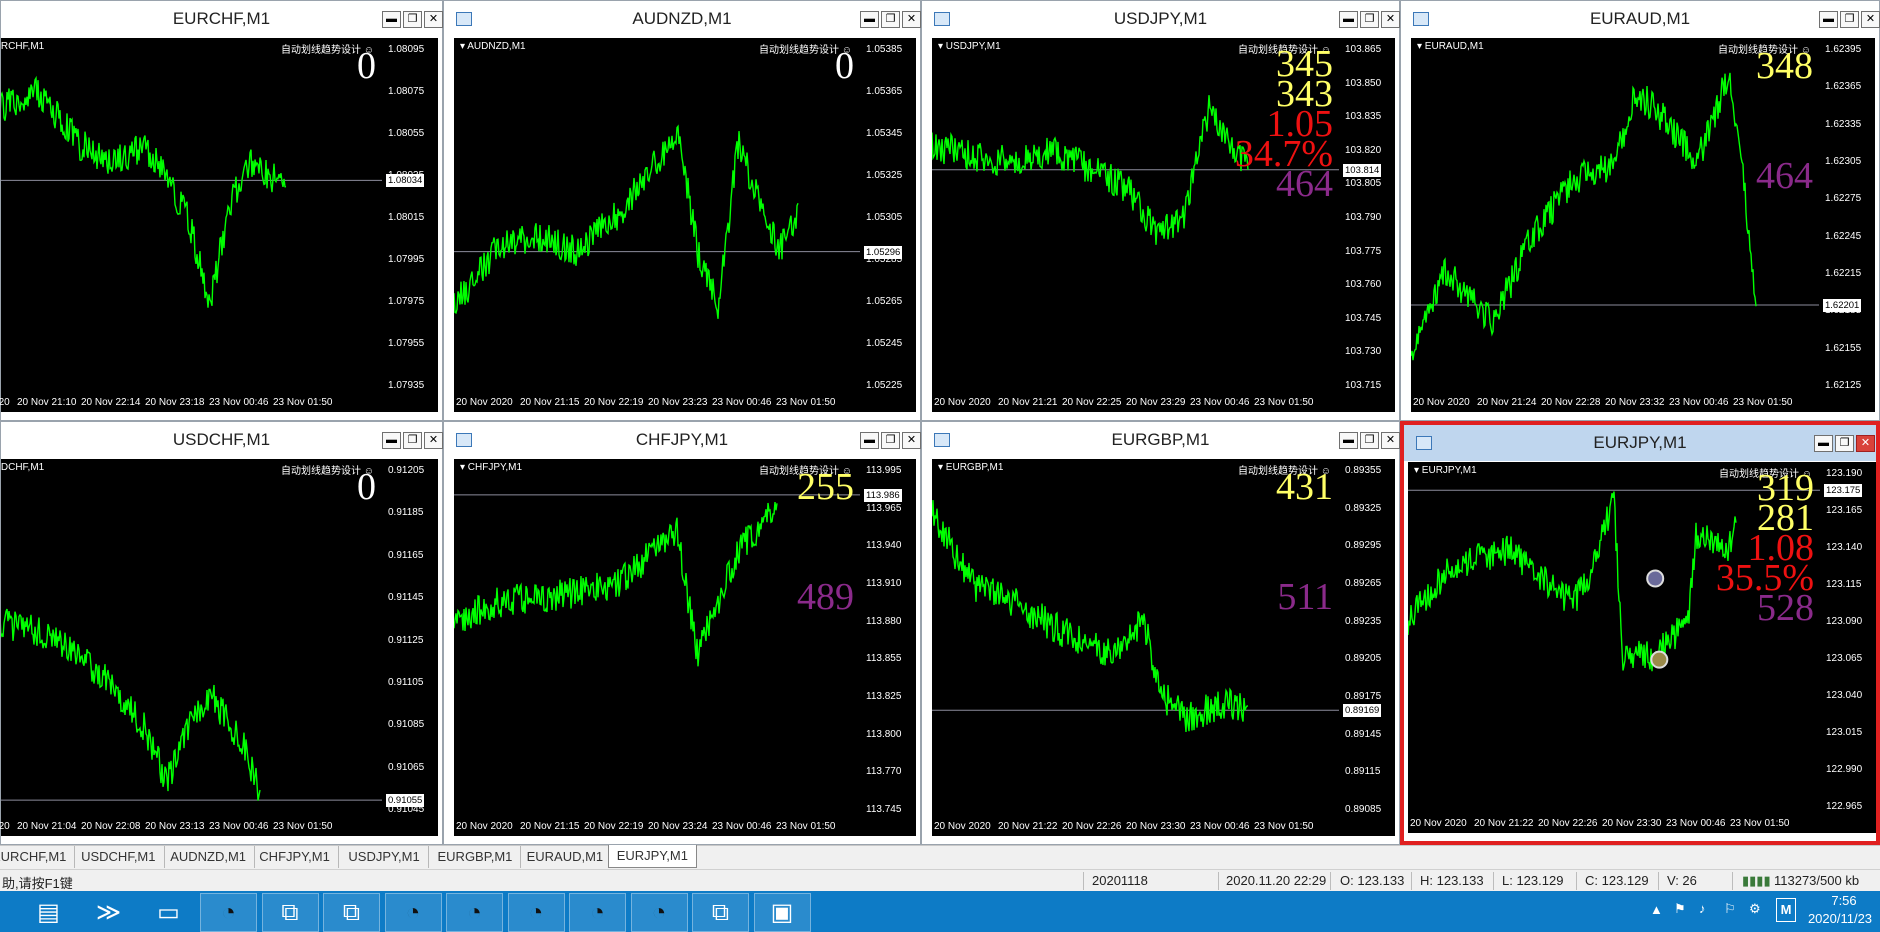 This screenshot has height=932, width=1880. Describe the element at coordinates (384, 857) in the screenshot. I see `tab-usdjpy-m1: USDJPY,M1` at that location.